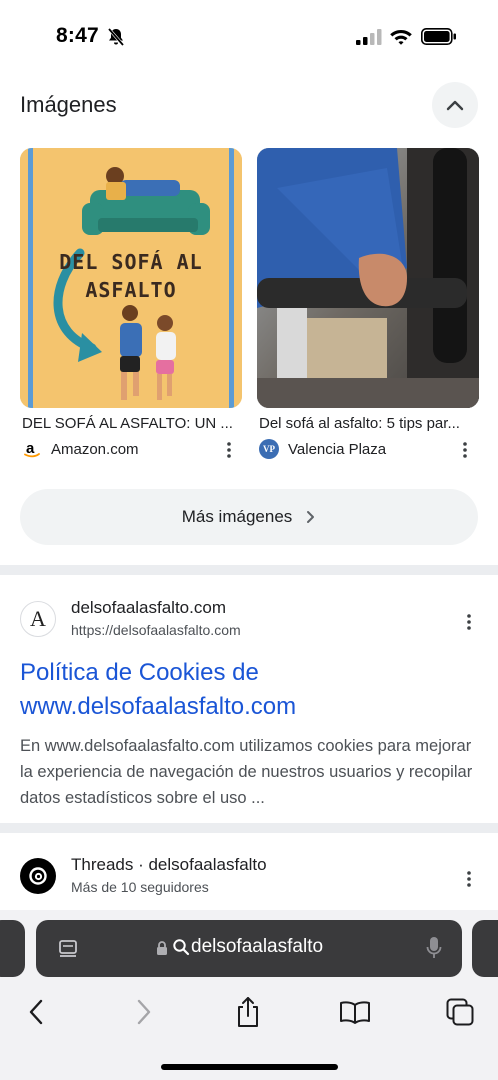 This screenshot has width=498, height=1080. I want to click on back-icon, so click(36, 1012).